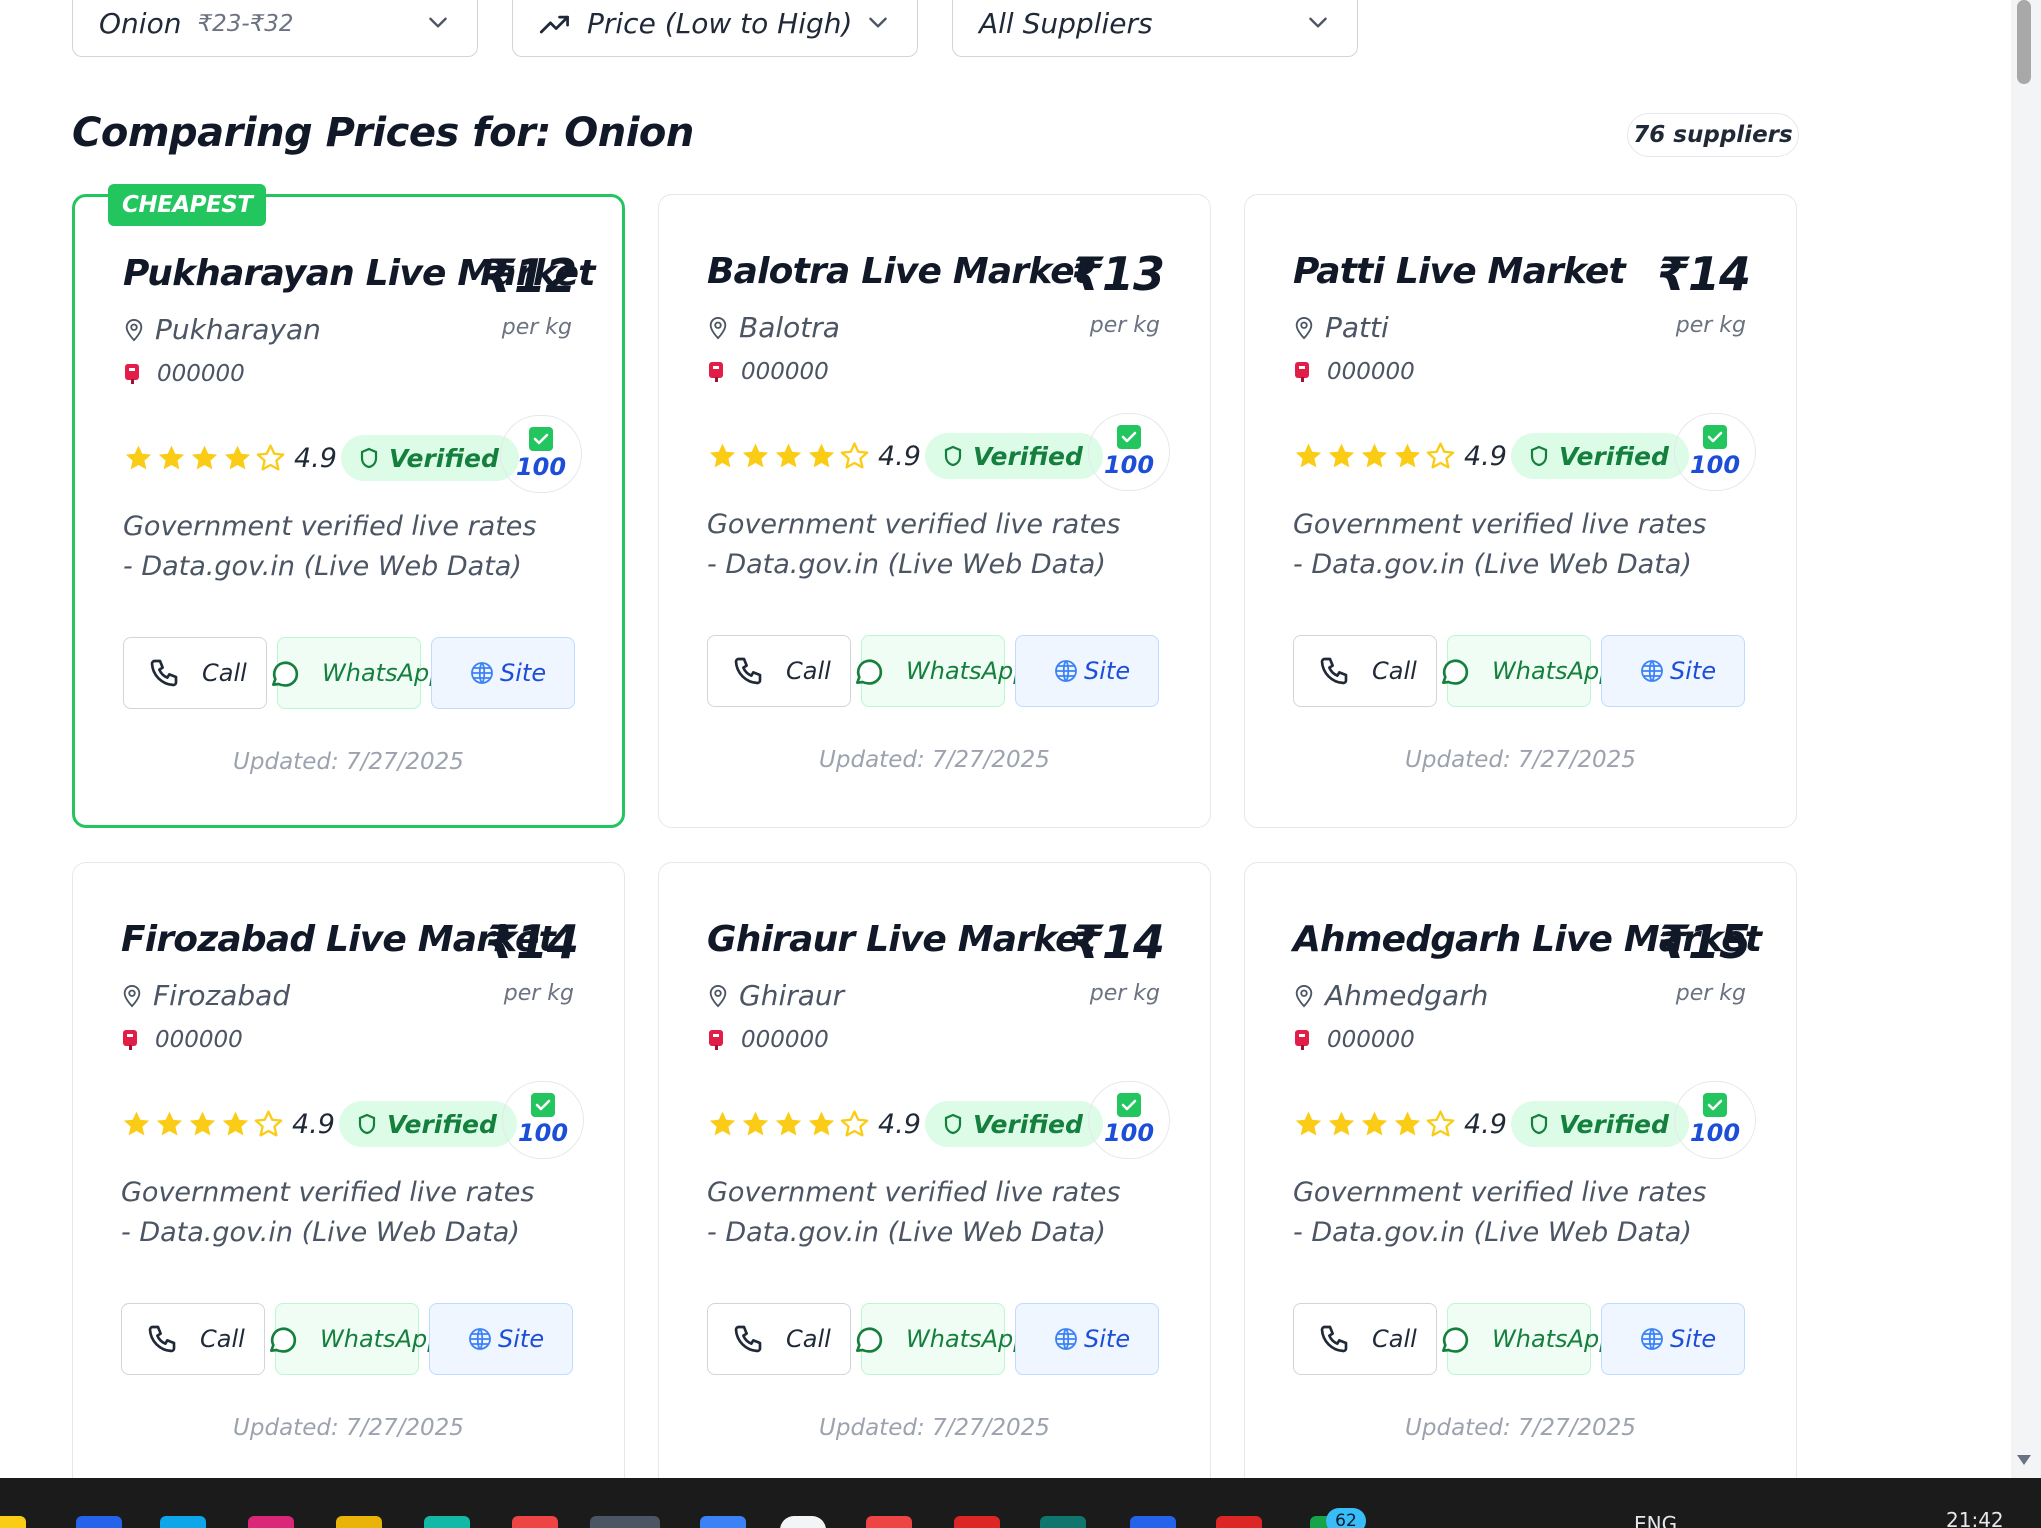 The width and height of the screenshot is (2041, 1528). Describe the element at coordinates (132, 374) in the screenshot. I see `postbox-icon` at that location.